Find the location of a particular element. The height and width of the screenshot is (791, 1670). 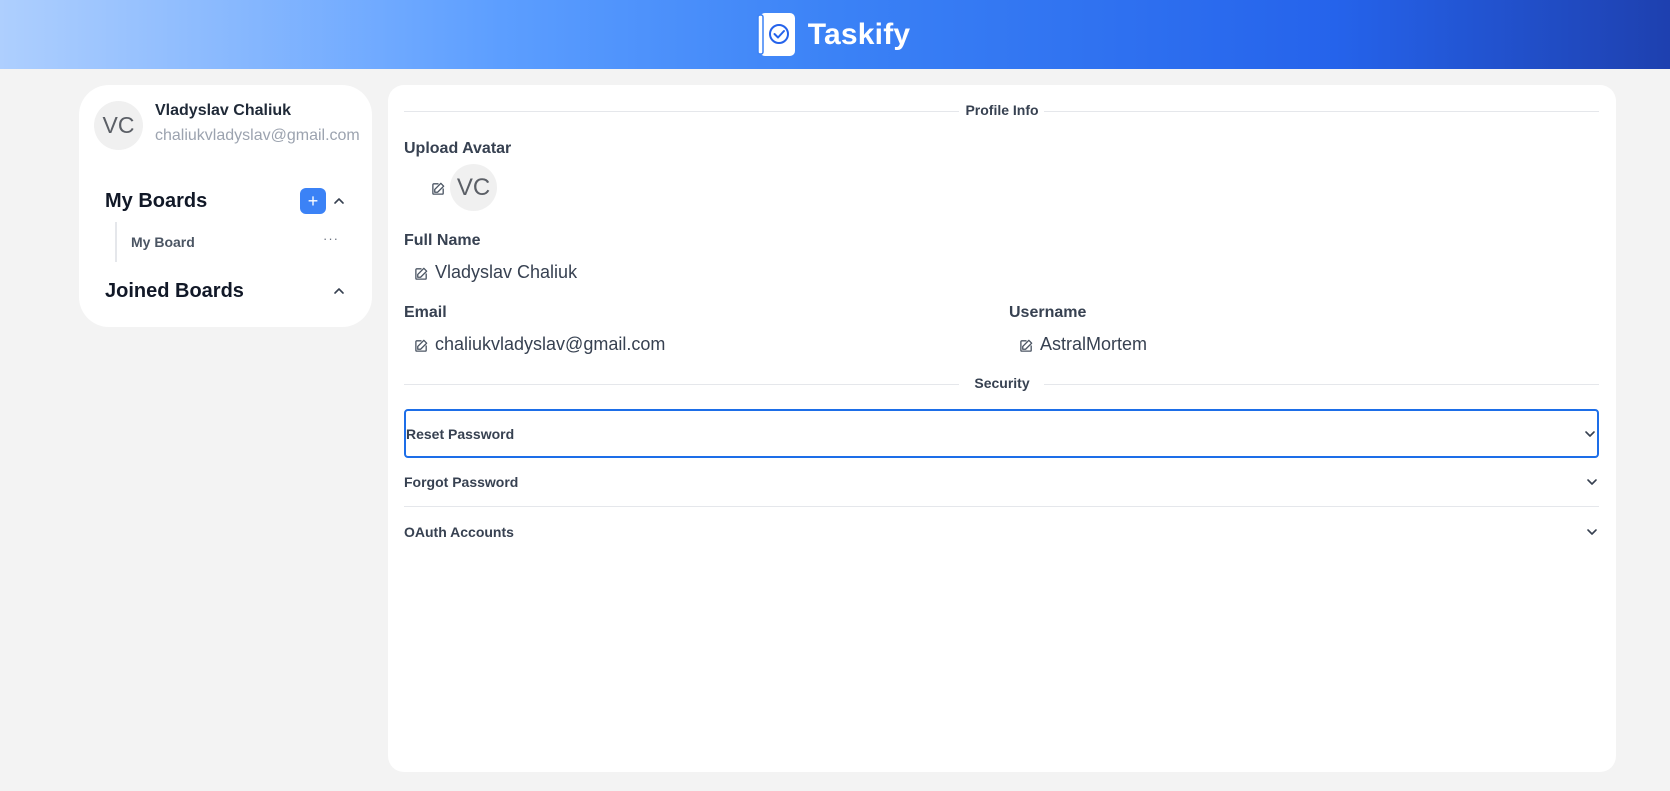

user-email: chaliukvladyslav@gmail.com is located at coordinates (257, 135).